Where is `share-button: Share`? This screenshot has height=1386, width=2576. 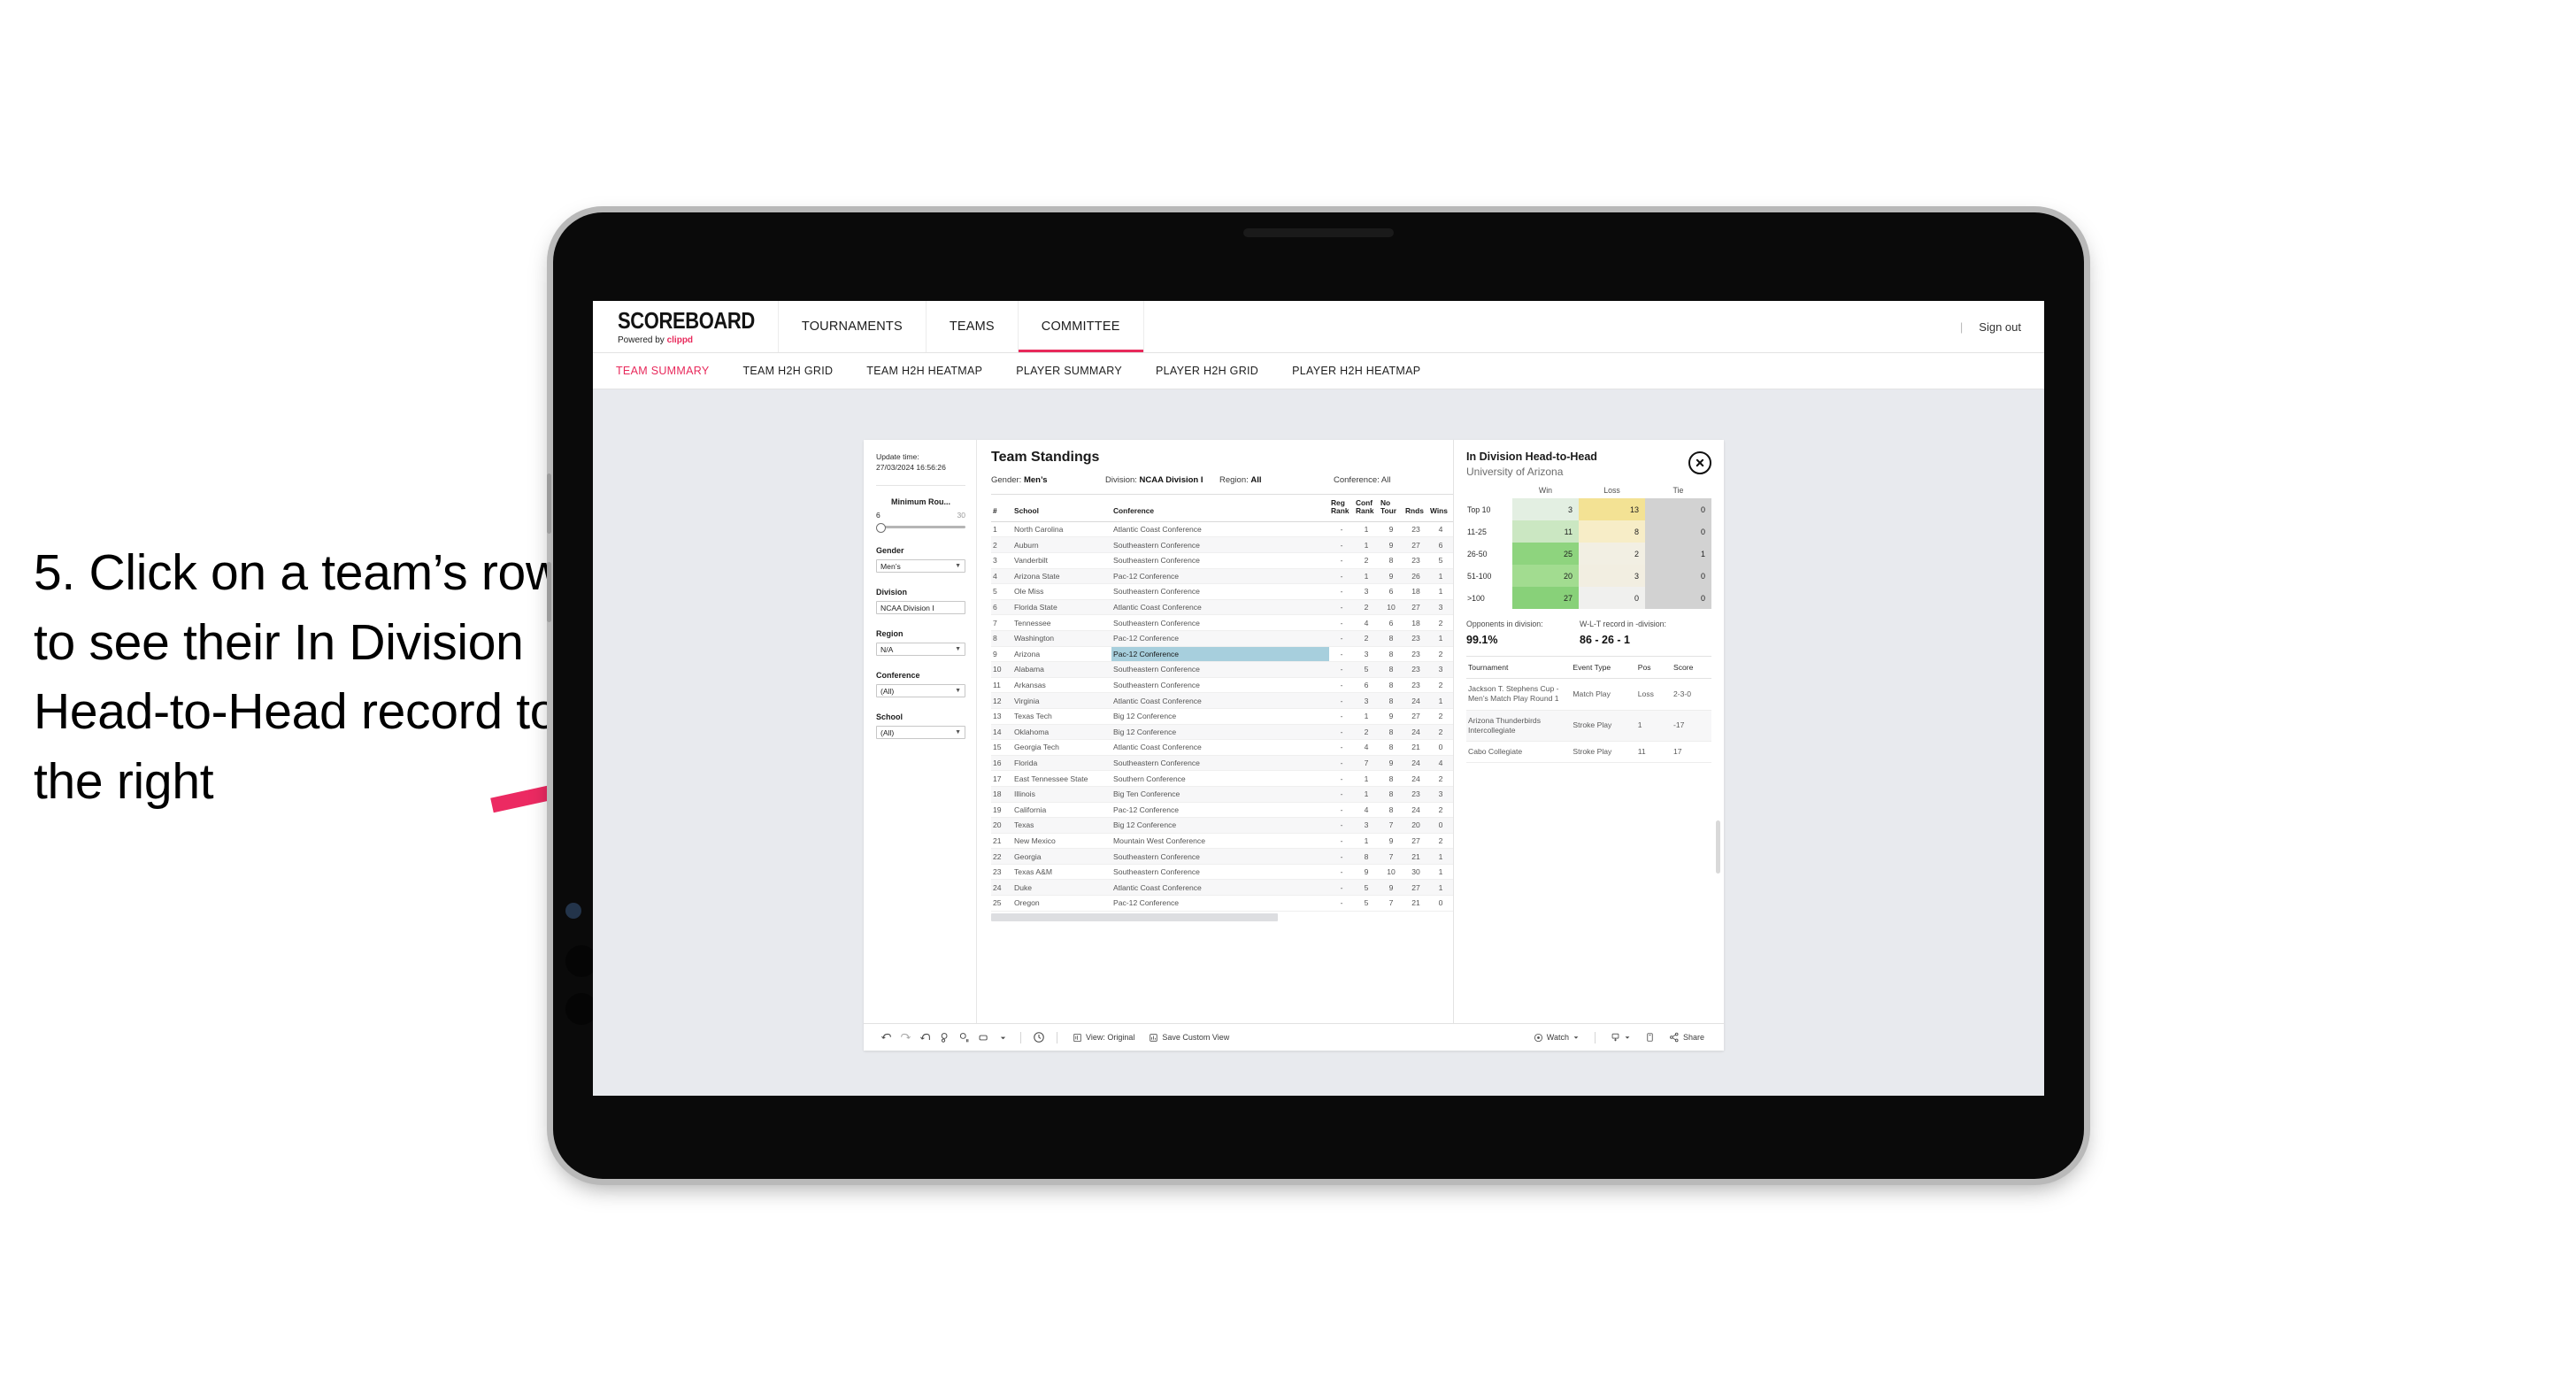
share-button: Share is located at coordinates (1686, 1037).